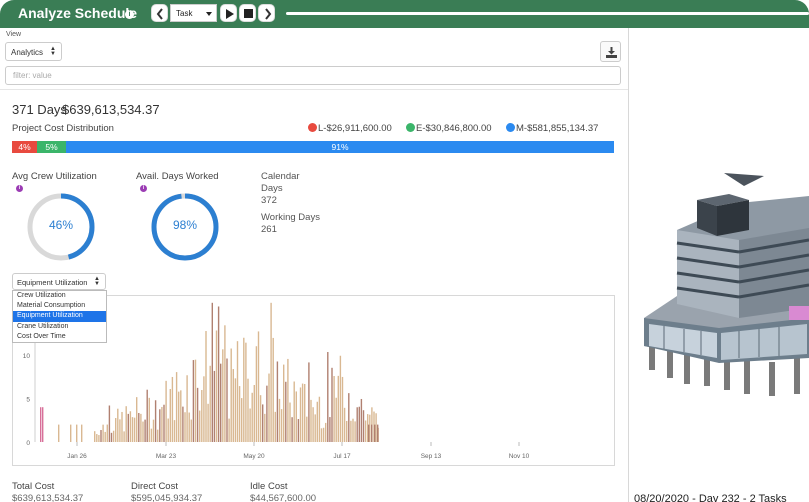 This screenshot has height=502, width=809. I want to click on chart-type-select: Equipment Utilization ▲ ▼, so click(59, 281).